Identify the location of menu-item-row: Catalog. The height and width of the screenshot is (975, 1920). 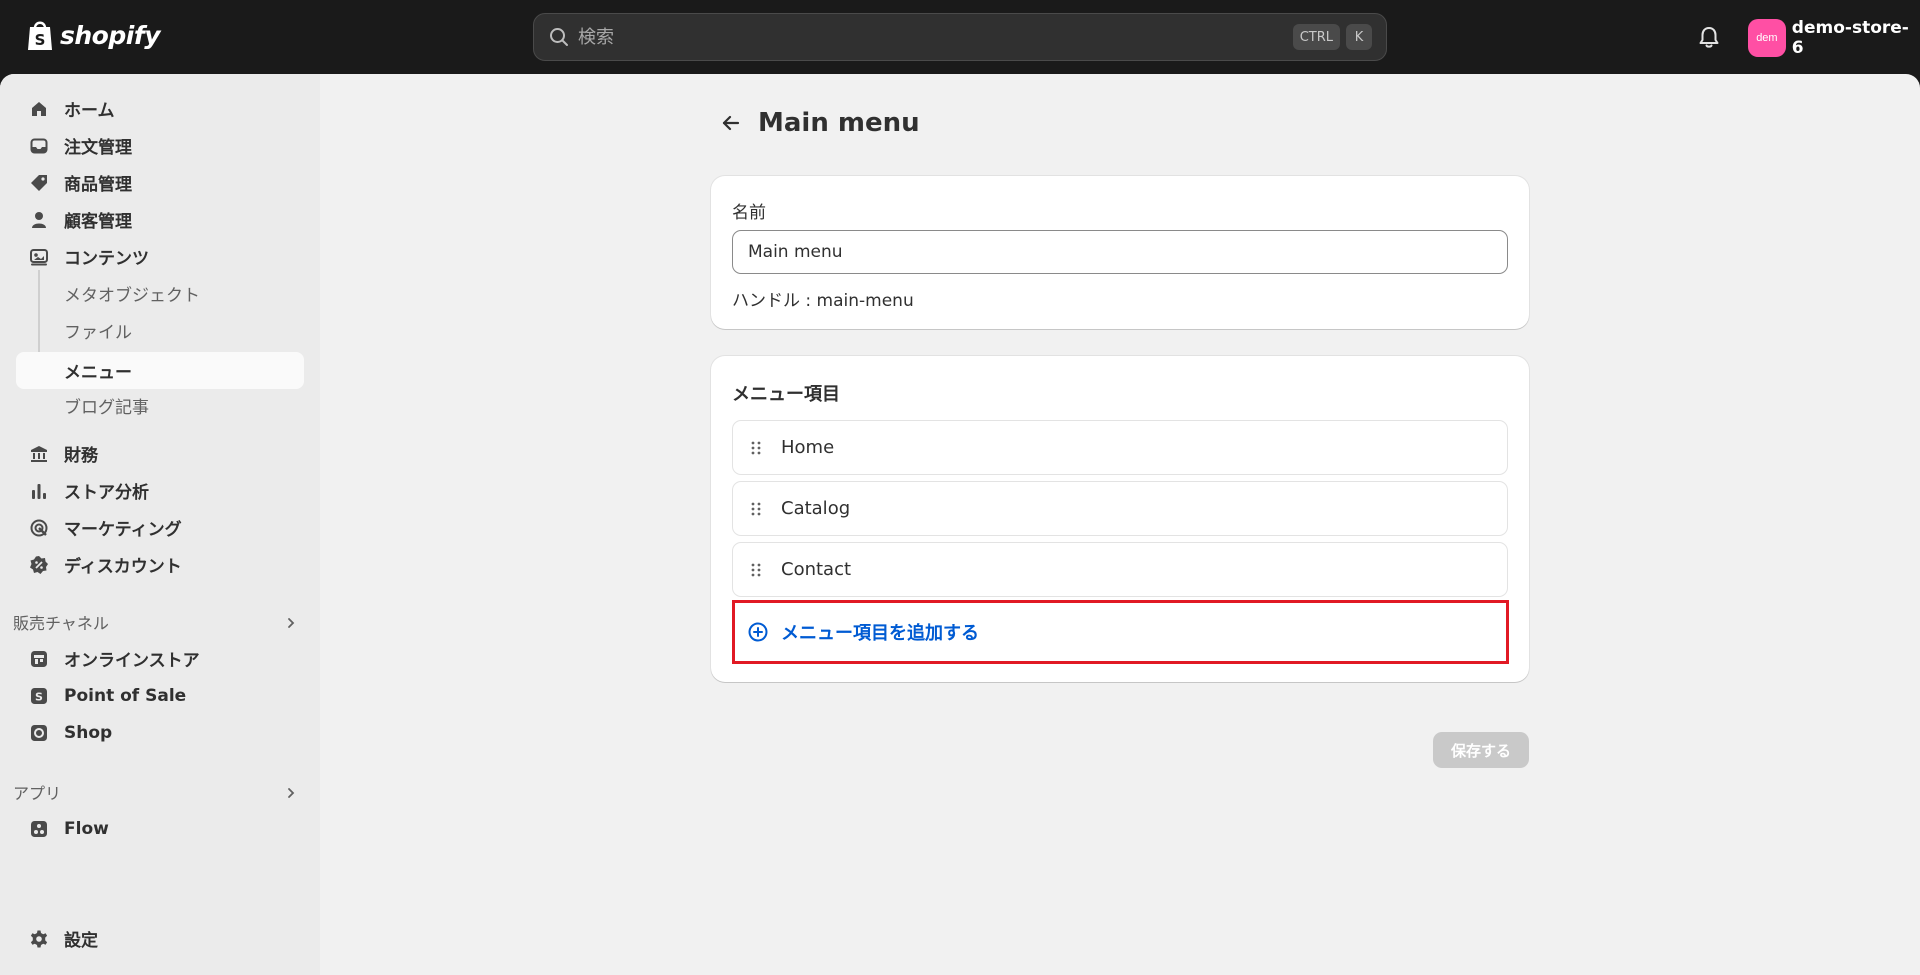
(1120, 508).